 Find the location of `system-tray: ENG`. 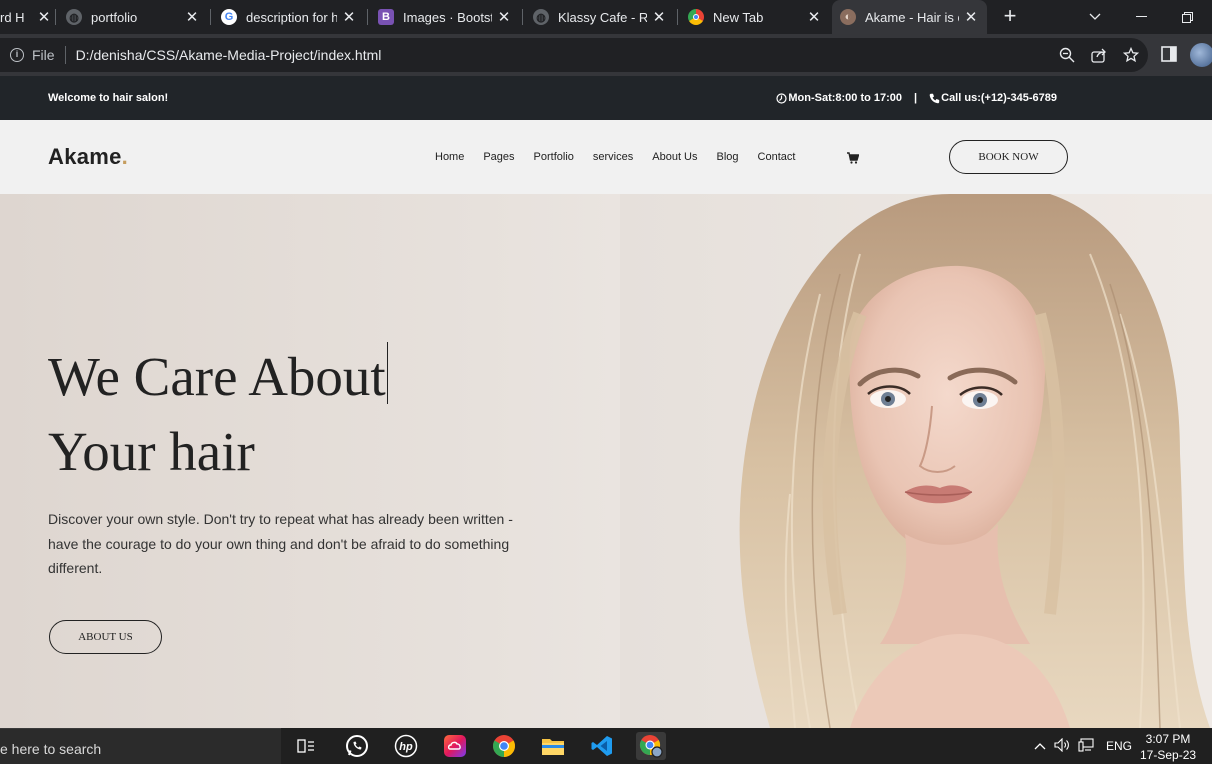

system-tray: ENG is located at coordinates (1083, 746).